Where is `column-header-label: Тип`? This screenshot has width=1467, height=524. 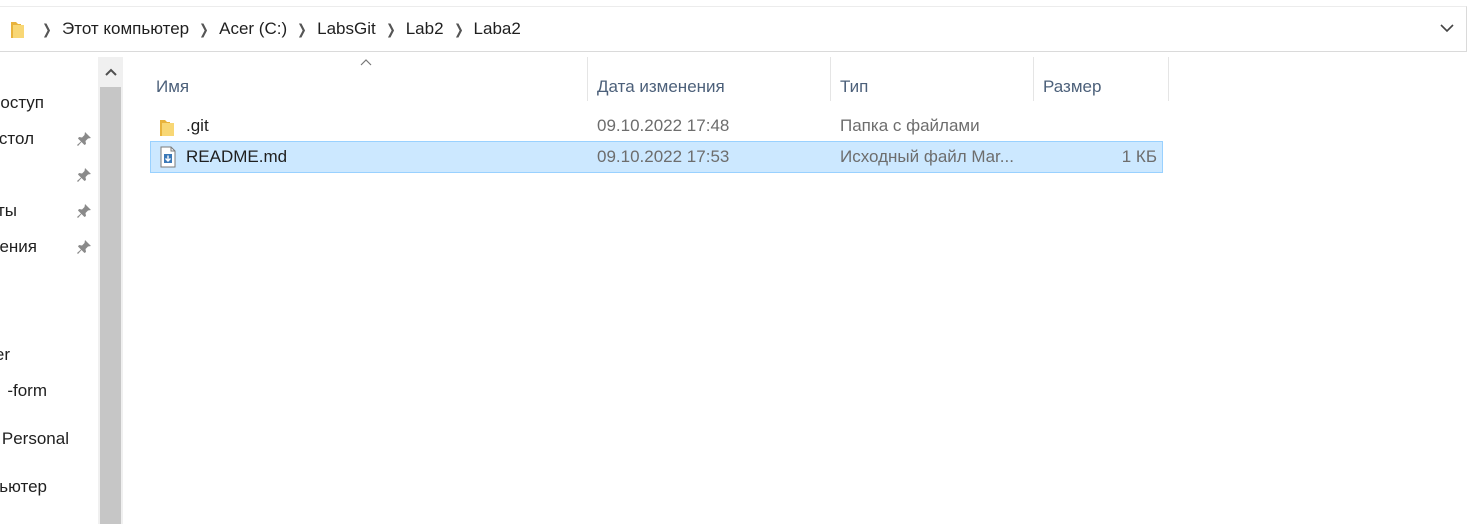 column-header-label: Тип is located at coordinates (854, 86).